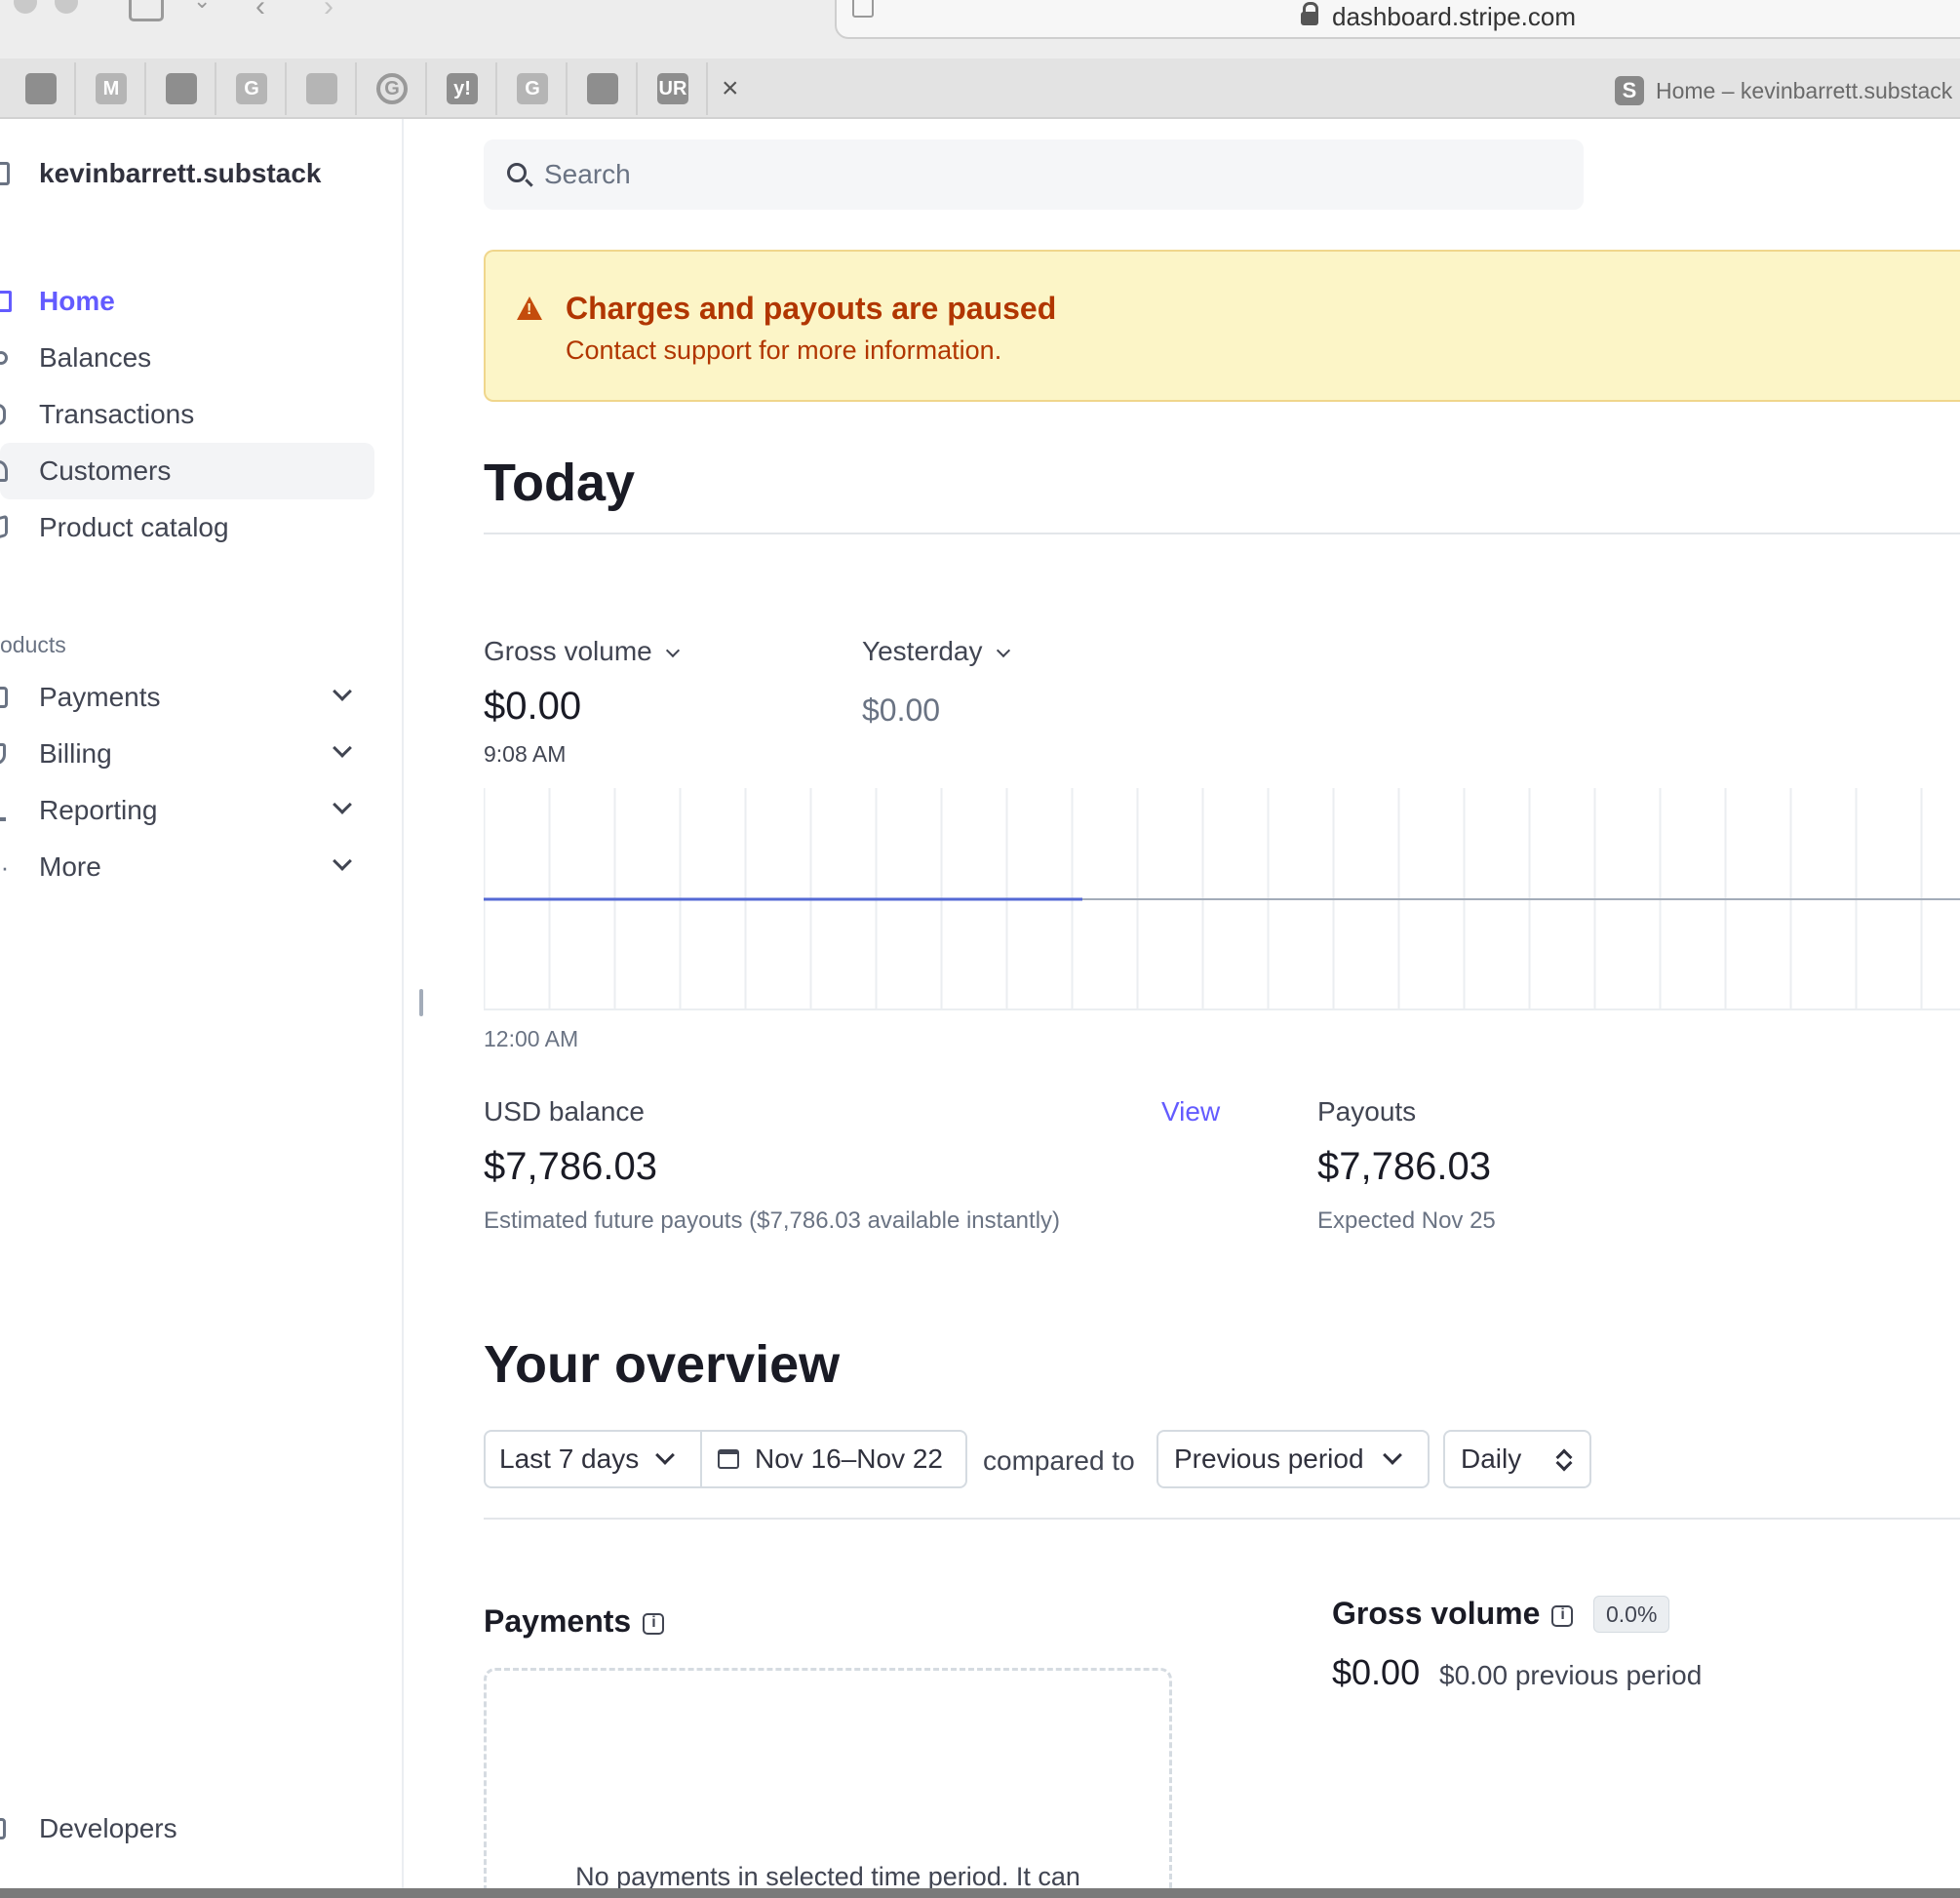 Image resolution: width=1960 pixels, height=1898 pixels. Describe the element at coordinates (1404, 1166) in the screenshot. I see `payouts-value: $7,786.03` at that location.